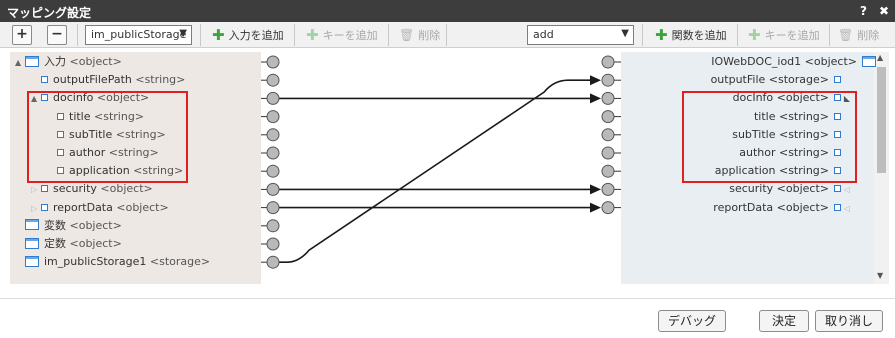 This screenshot has height=338, width=895. What do you see at coordinates (849, 321) in the screenshot?
I see `cancel-button: 取り消し` at bounding box center [849, 321].